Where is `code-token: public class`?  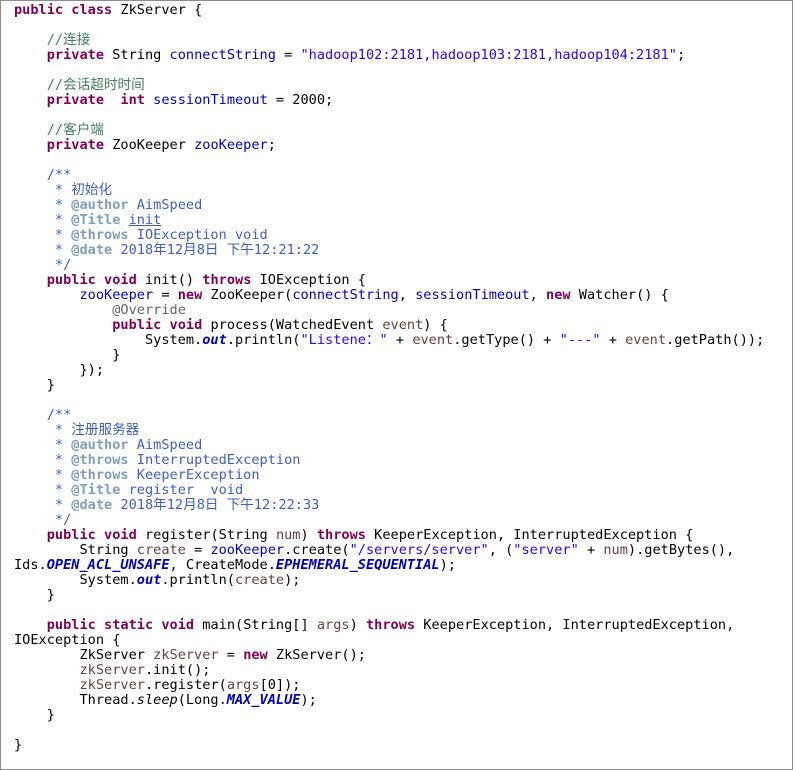 code-token: public class is located at coordinates (63, 10).